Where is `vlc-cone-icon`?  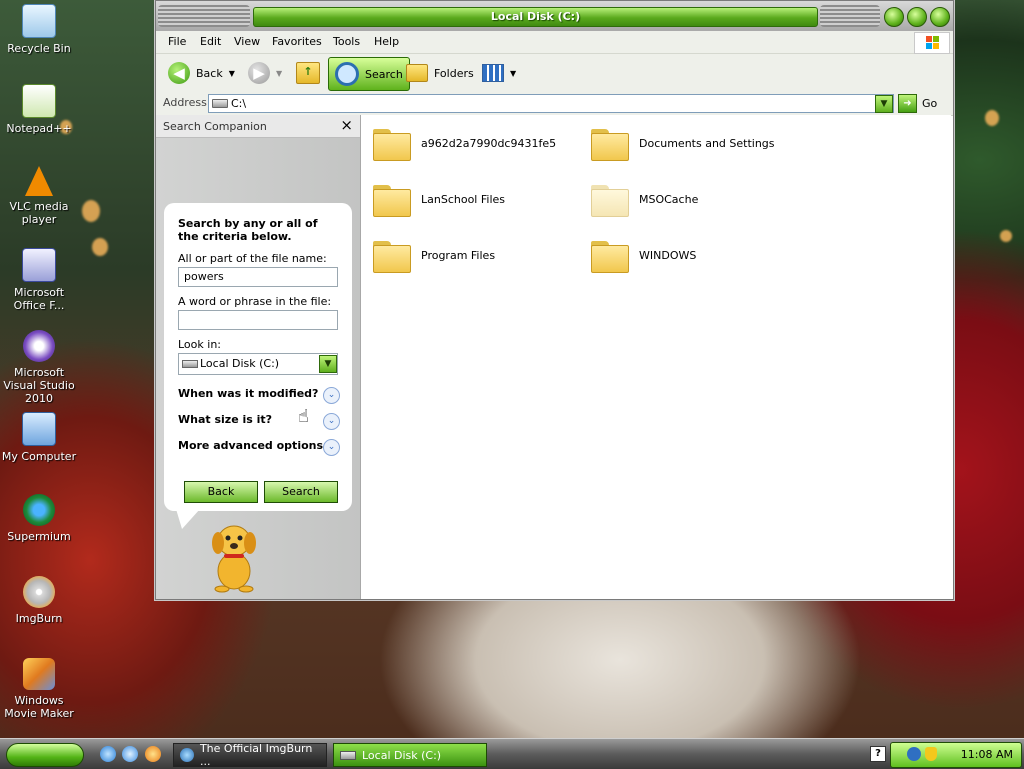 vlc-cone-icon is located at coordinates (39, 181).